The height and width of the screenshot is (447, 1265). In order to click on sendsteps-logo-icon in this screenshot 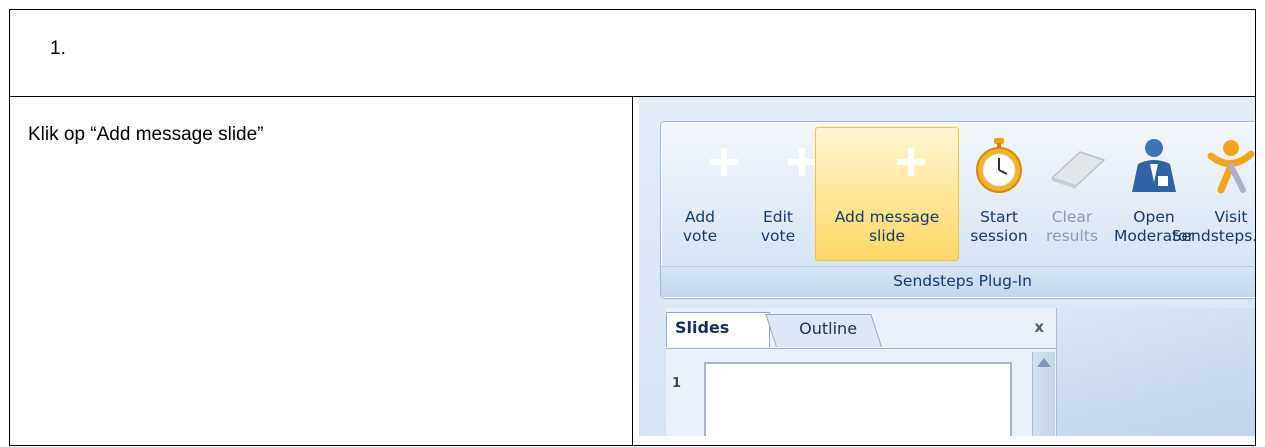, I will do `click(1230, 166)`.